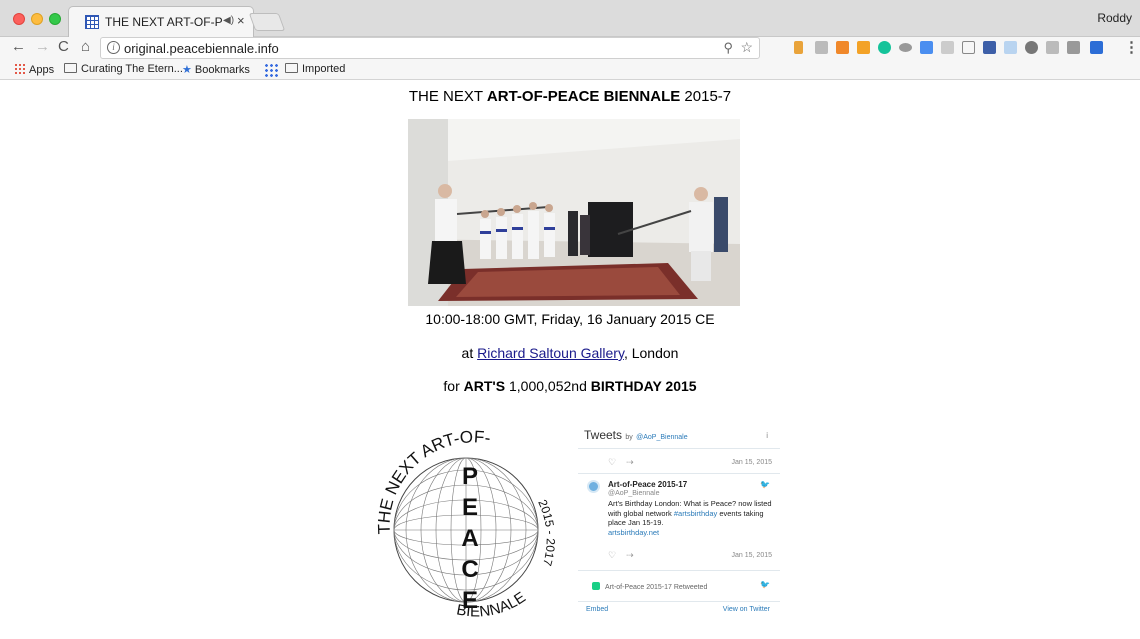 Image resolution: width=1140 pixels, height=639 pixels. Describe the element at coordinates (633, 493) in the screenshot. I see `tweet-author-handle: @AoP_Biennale` at that location.